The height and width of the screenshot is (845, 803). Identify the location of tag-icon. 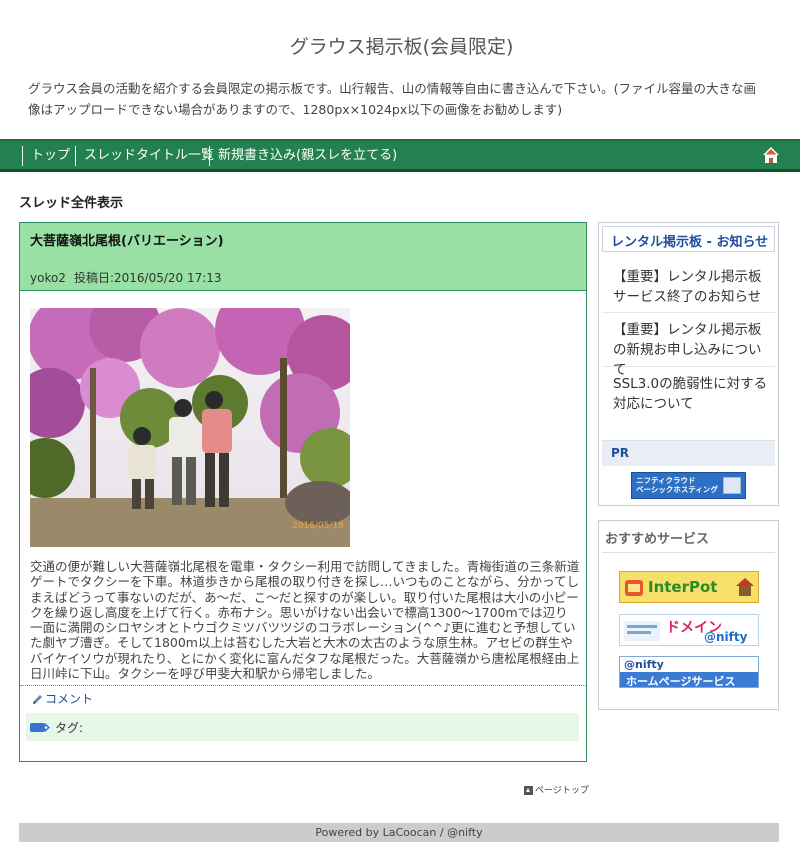
(40, 727).